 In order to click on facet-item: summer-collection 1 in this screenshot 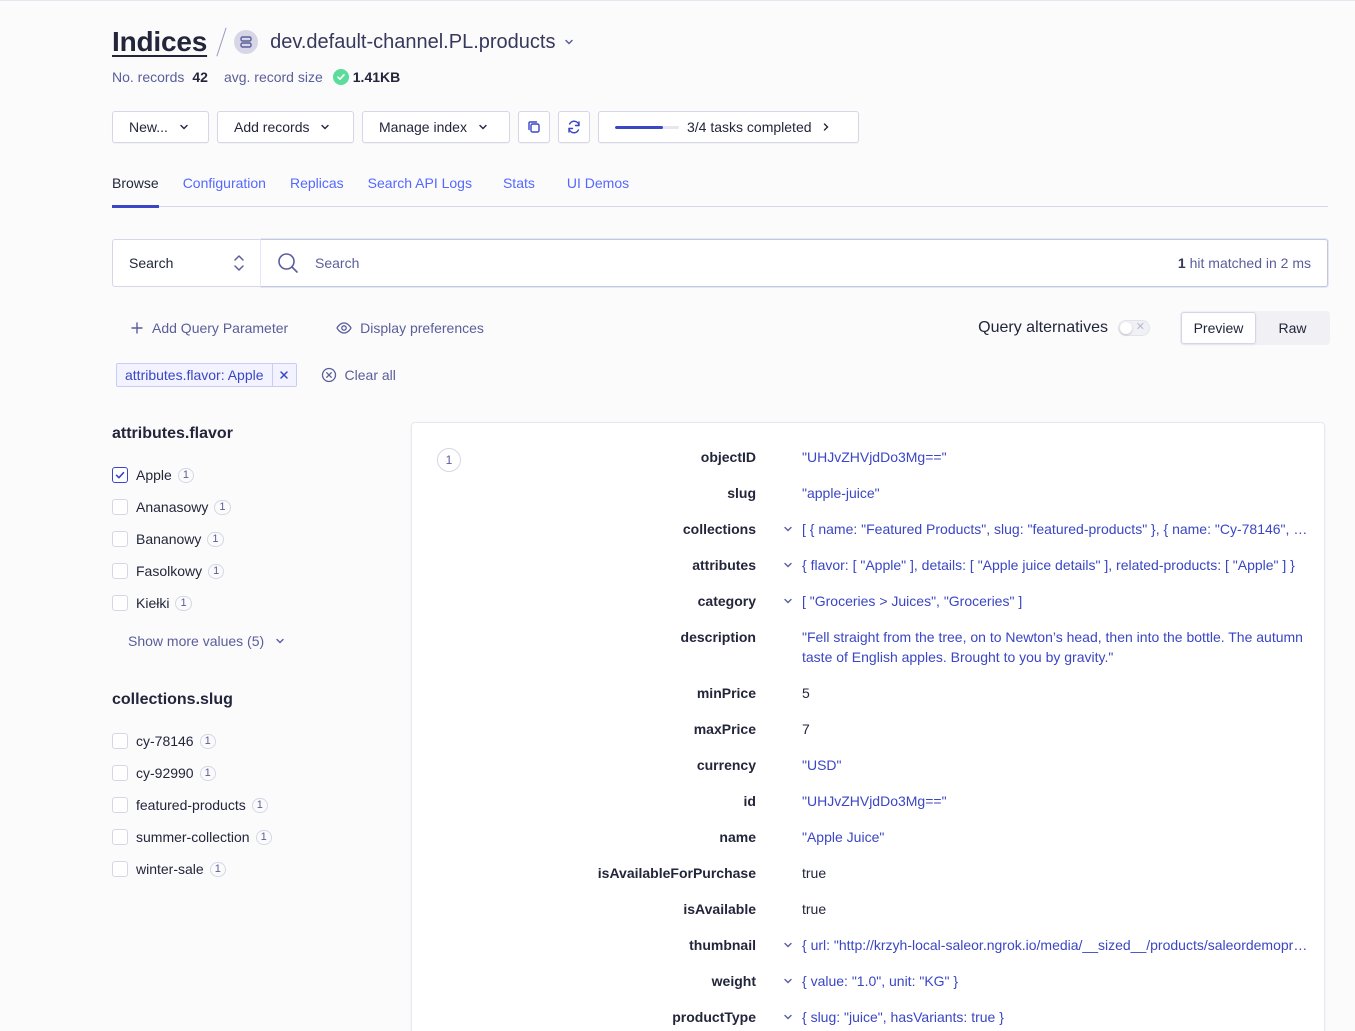, I will do `click(242, 837)`.